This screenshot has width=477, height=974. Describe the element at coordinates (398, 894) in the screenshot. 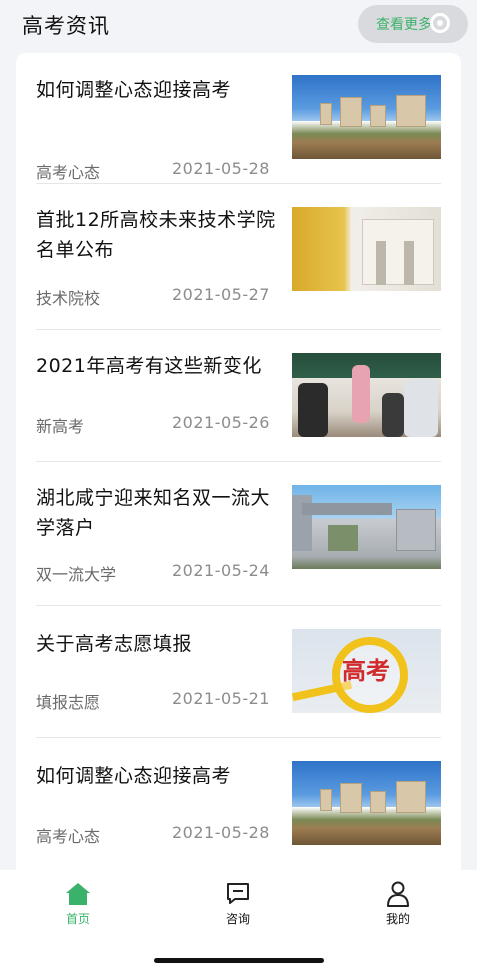

I see `user-icon` at that location.